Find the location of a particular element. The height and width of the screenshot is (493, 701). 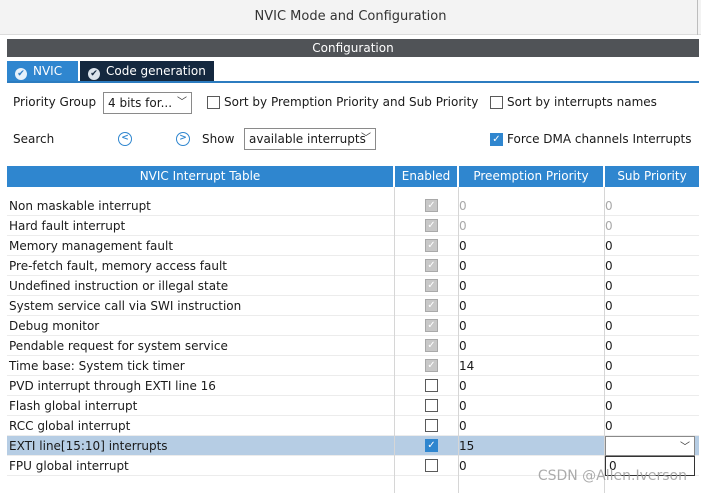

chevron-right-circle-icon: > is located at coordinates (183, 139).